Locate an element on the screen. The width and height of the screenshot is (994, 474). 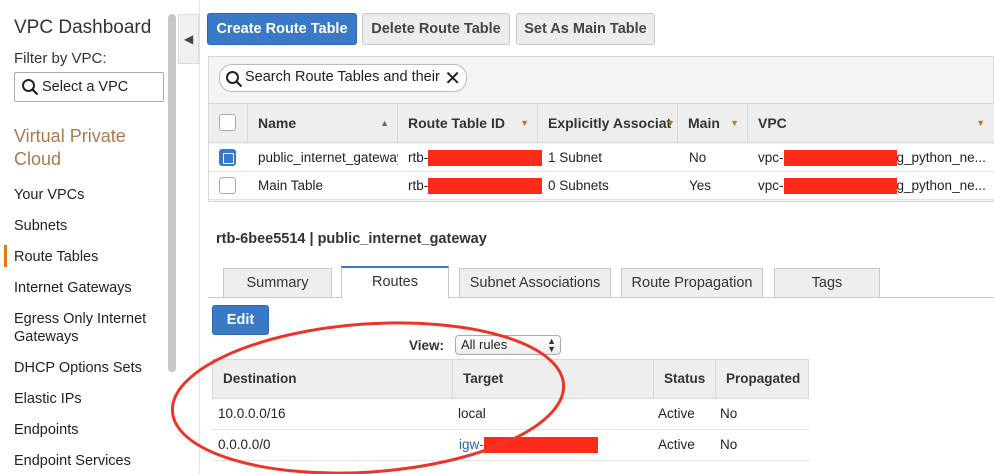
view-filter-label: View: is located at coordinates (427, 345).